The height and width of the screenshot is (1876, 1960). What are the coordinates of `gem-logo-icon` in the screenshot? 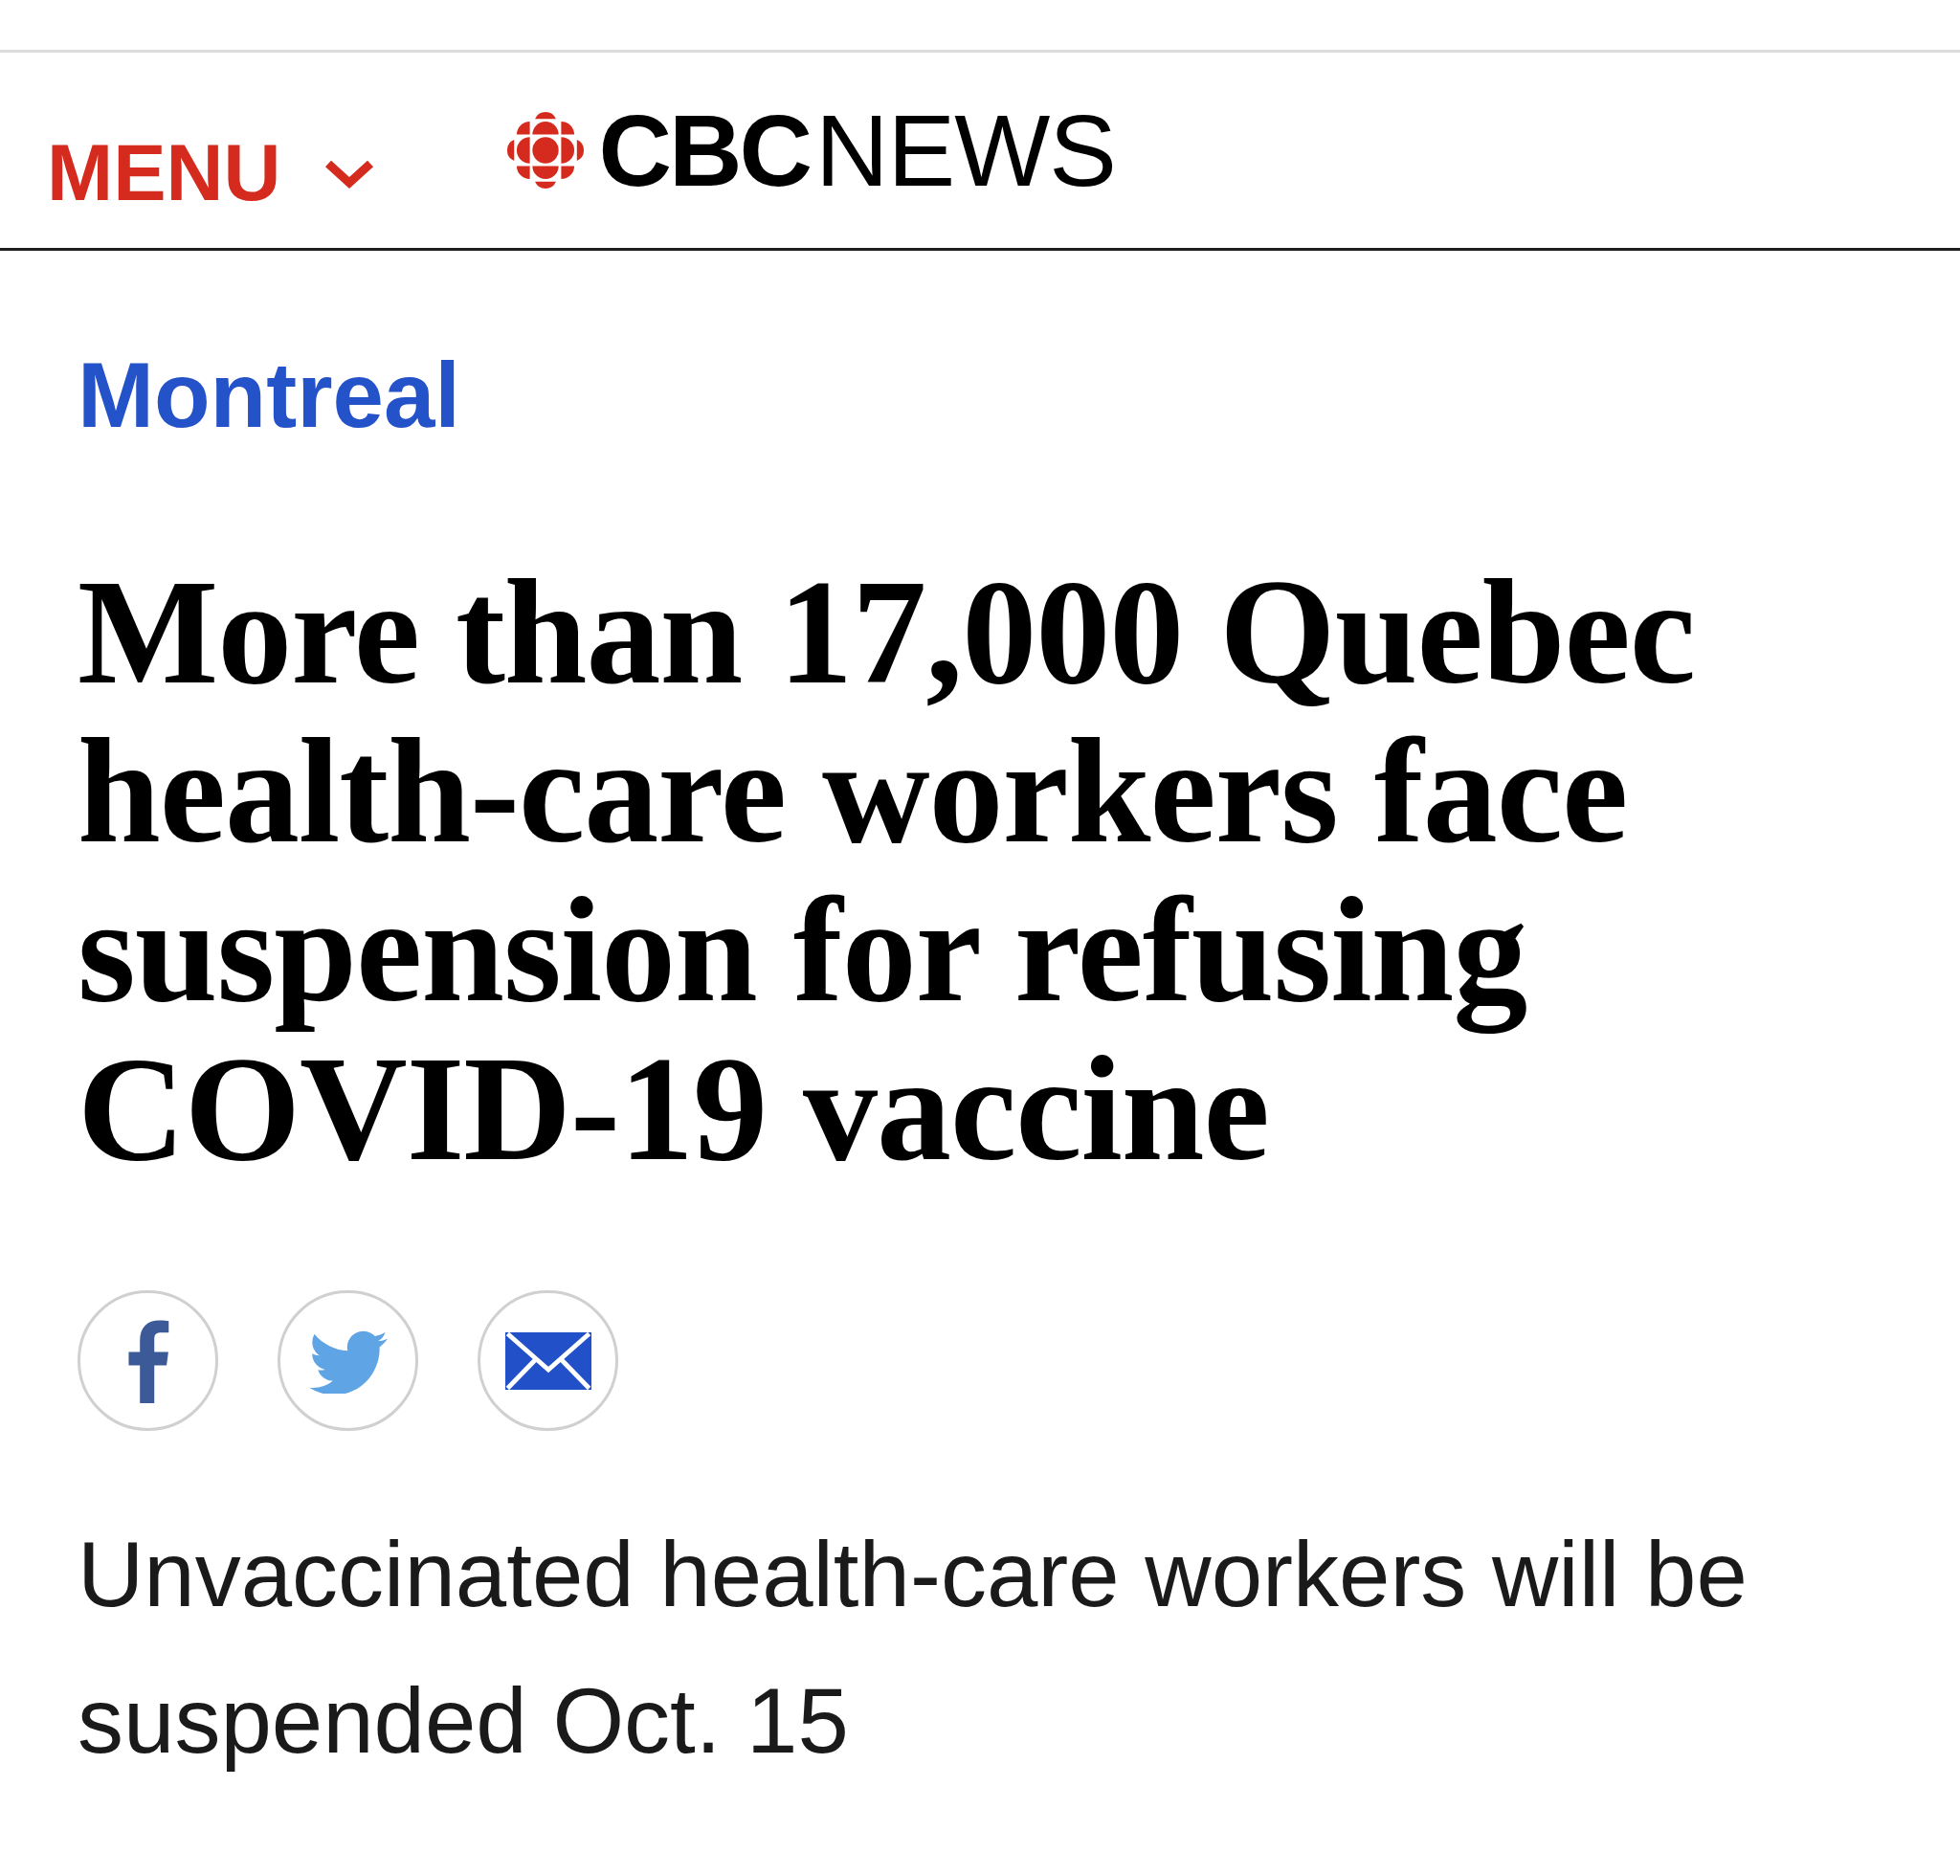 It's located at (546, 150).